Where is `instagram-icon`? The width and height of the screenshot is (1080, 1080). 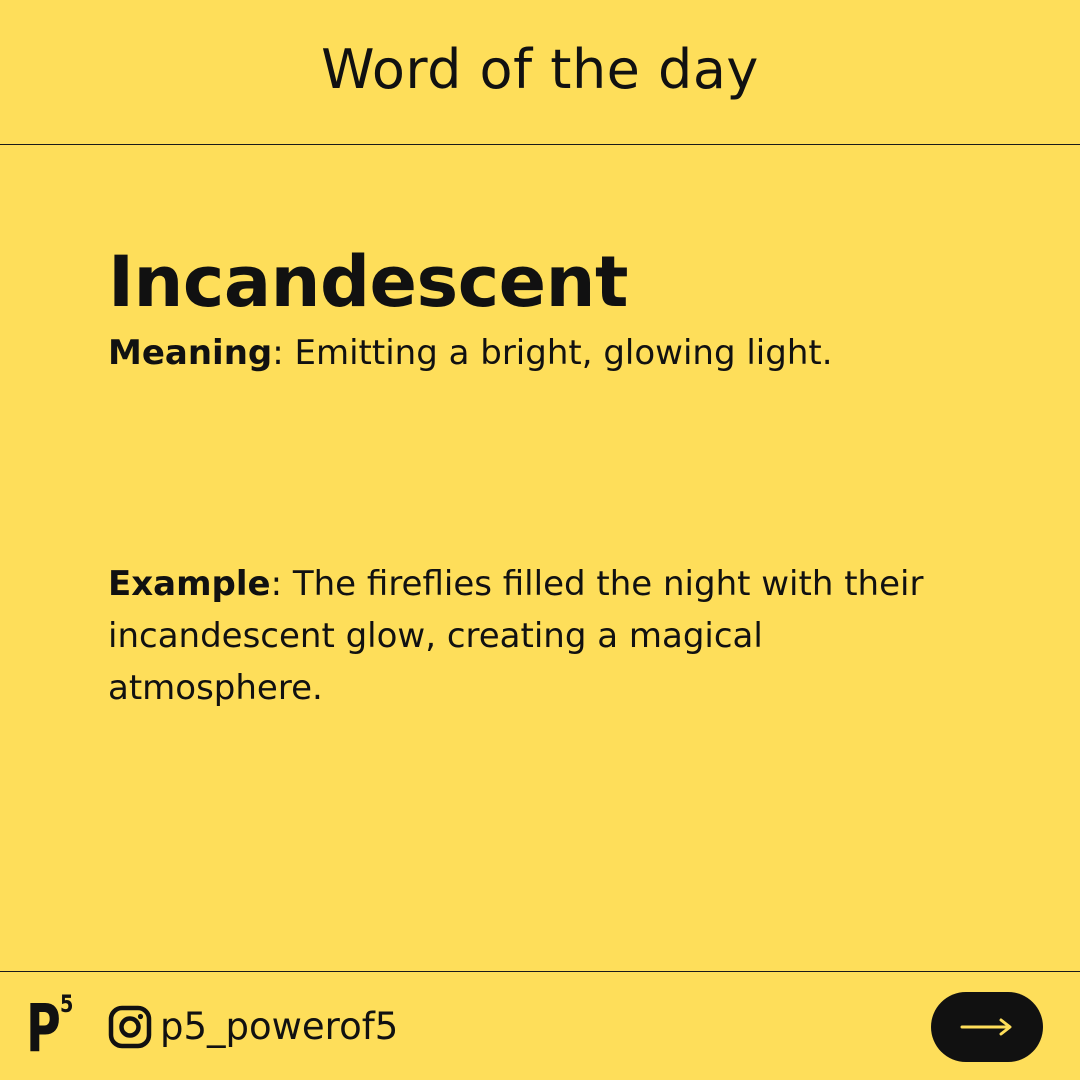
instagram-icon is located at coordinates (130, 1027).